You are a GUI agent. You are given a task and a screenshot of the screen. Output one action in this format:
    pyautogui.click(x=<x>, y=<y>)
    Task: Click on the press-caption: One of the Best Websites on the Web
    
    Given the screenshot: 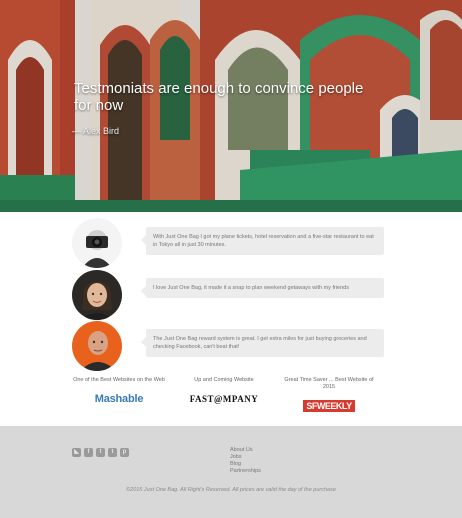 What is the action you would take?
    pyautogui.click(x=119, y=380)
    